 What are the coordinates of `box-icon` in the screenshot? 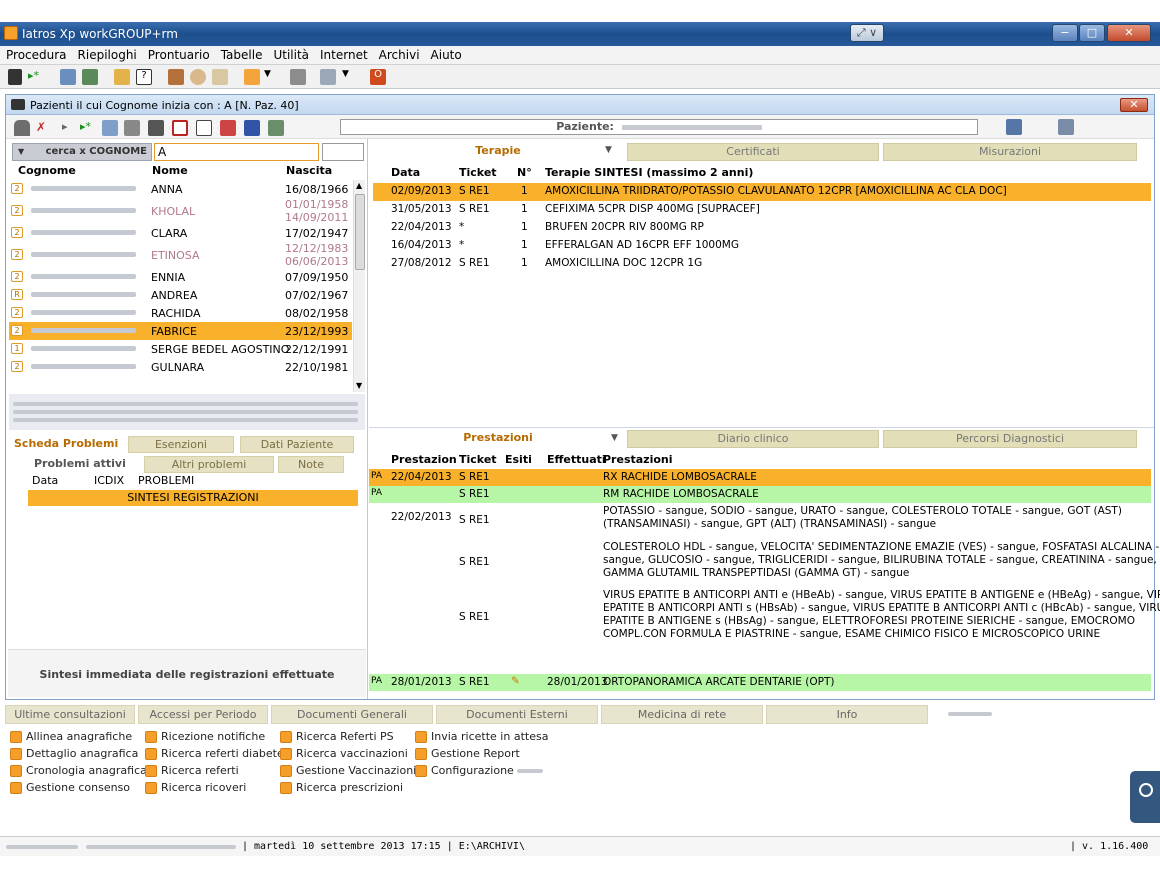 It's located at (176, 77).